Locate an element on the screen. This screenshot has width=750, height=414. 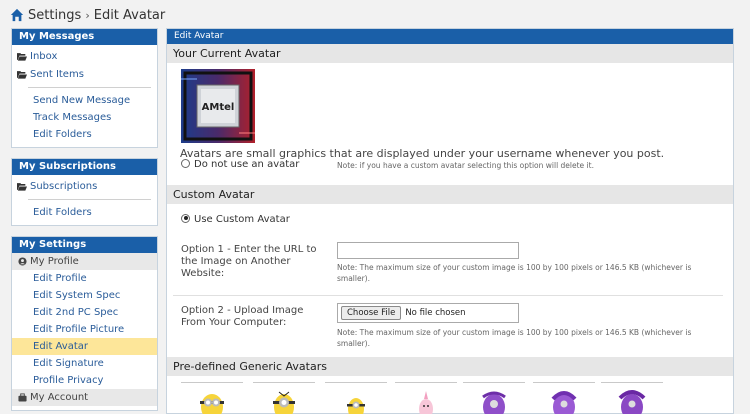
current-avatar-section-title: Your Current Avatar is located at coordinates (450, 53).